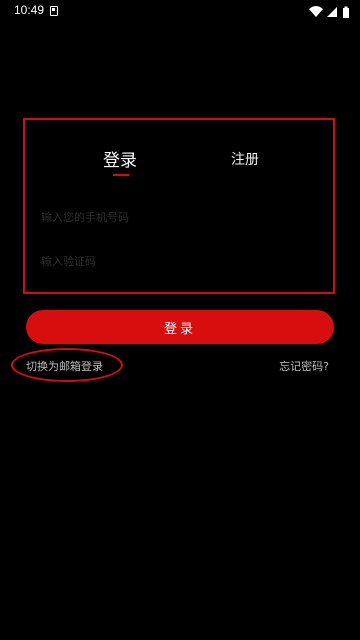 The width and height of the screenshot is (360, 640). I want to click on phone-input, so click(181, 217).